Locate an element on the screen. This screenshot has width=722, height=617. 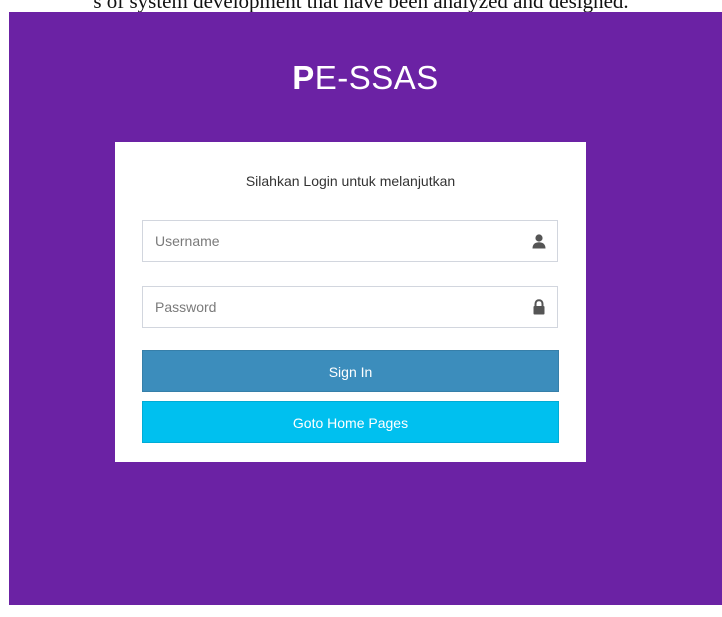
app-logo: PE-SSAS is located at coordinates (365, 78).